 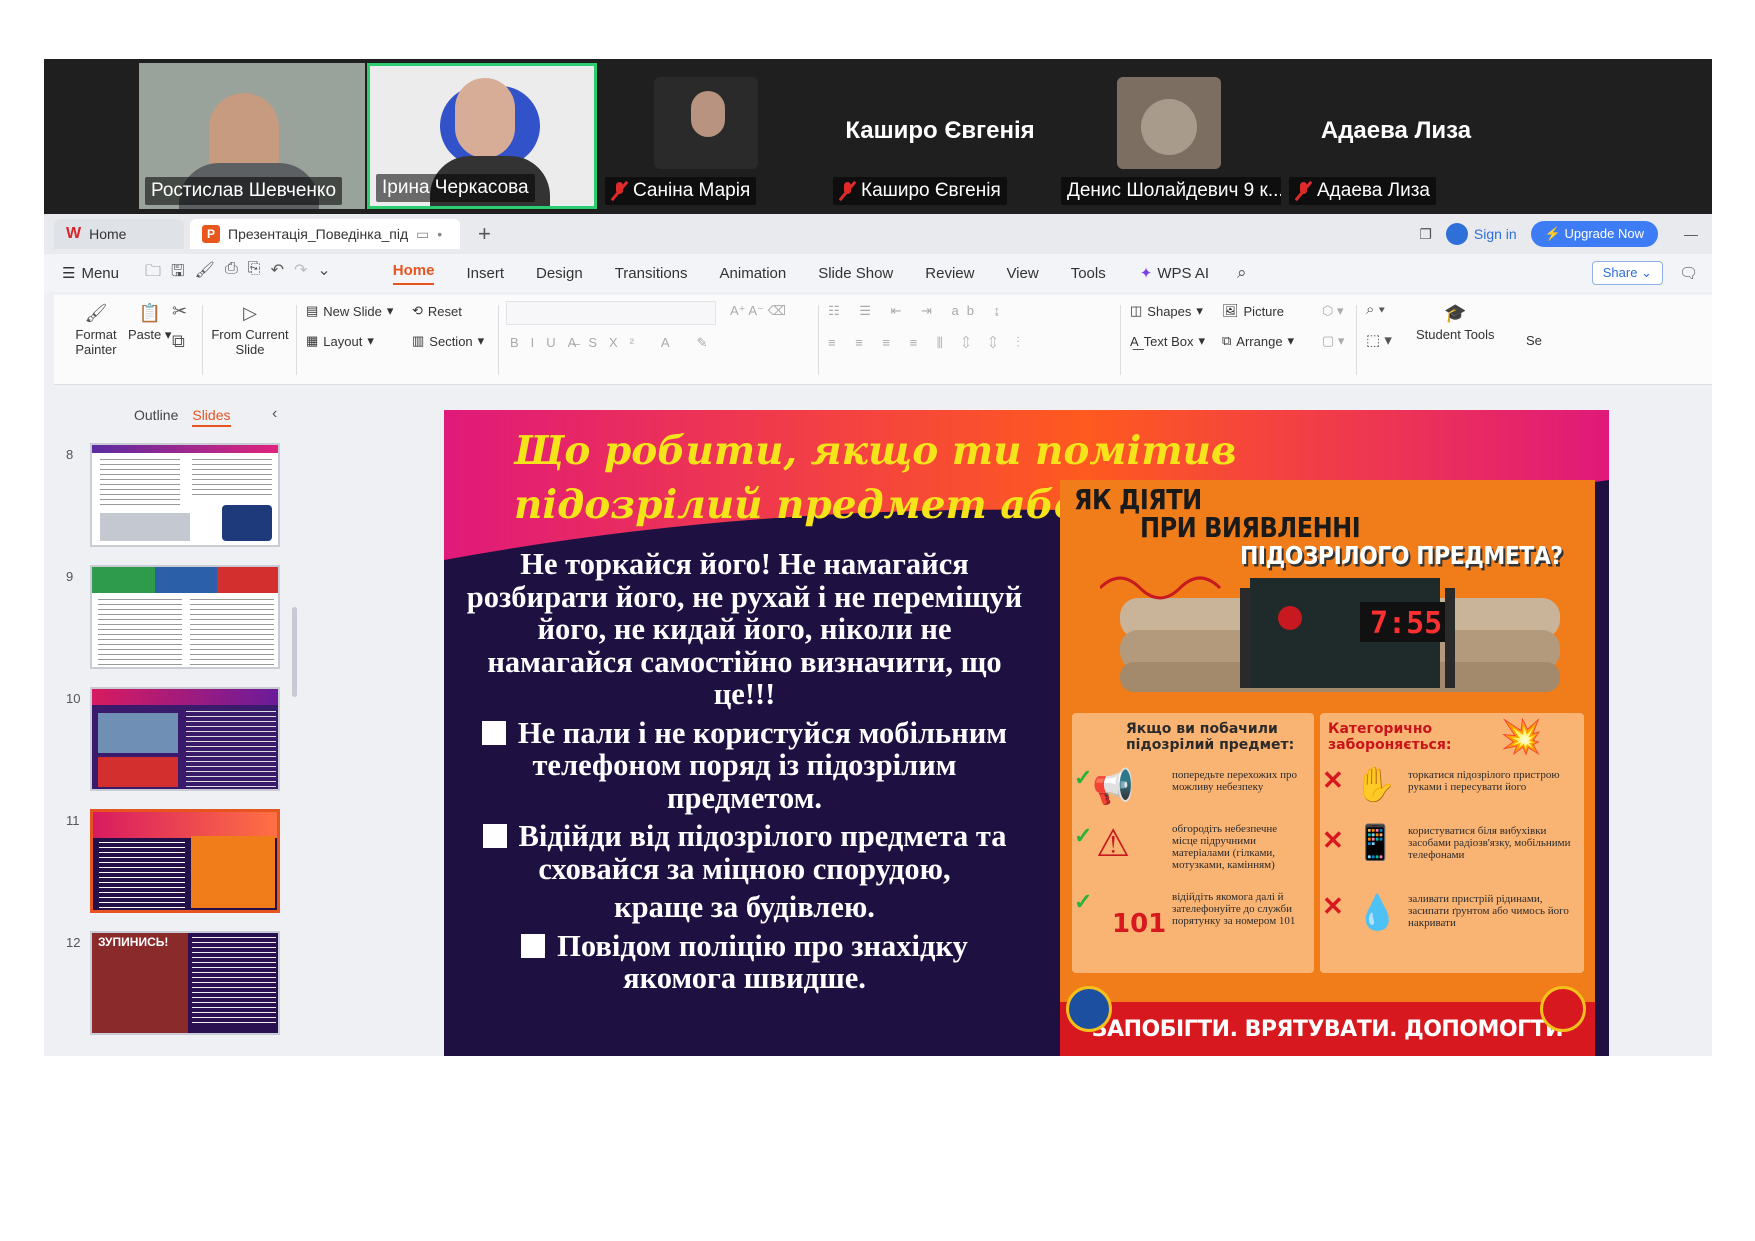 What do you see at coordinates (349, 311) in the screenshot?
I see `new-slide-button: ▤ New Slide ▾` at bounding box center [349, 311].